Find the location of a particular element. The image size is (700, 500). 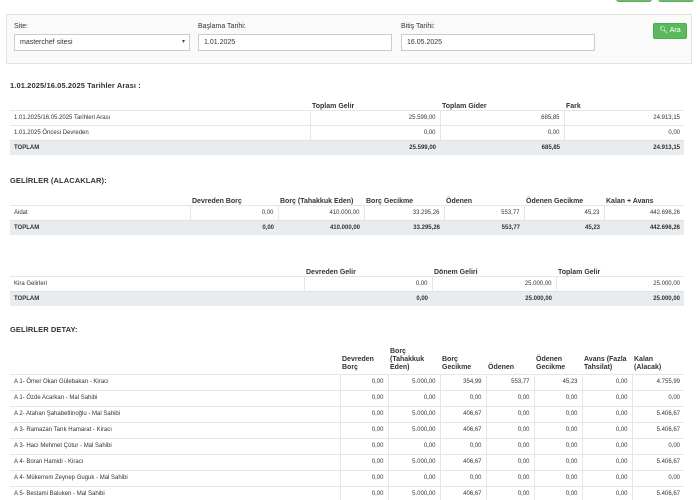

site-select: masterchef sitesi ▾ is located at coordinates (102, 42).